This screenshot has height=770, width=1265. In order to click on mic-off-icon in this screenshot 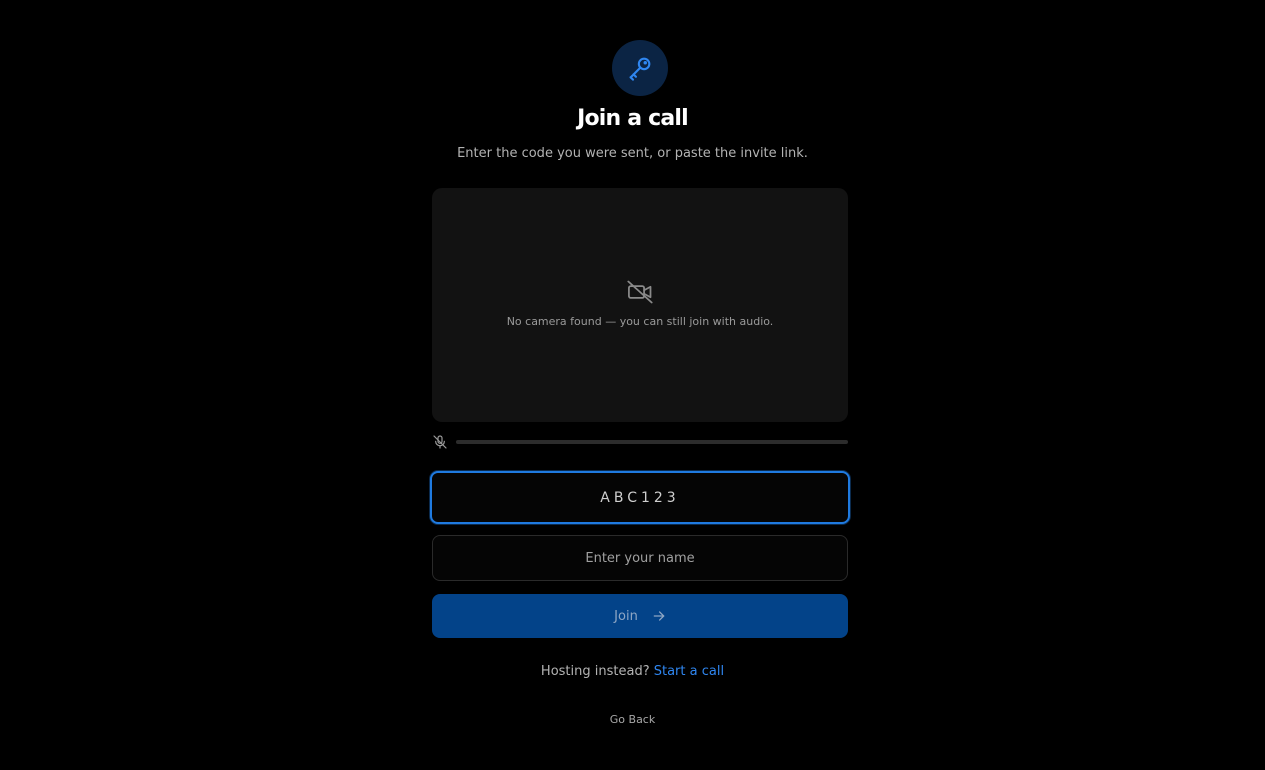, I will do `click(440, 442)`.